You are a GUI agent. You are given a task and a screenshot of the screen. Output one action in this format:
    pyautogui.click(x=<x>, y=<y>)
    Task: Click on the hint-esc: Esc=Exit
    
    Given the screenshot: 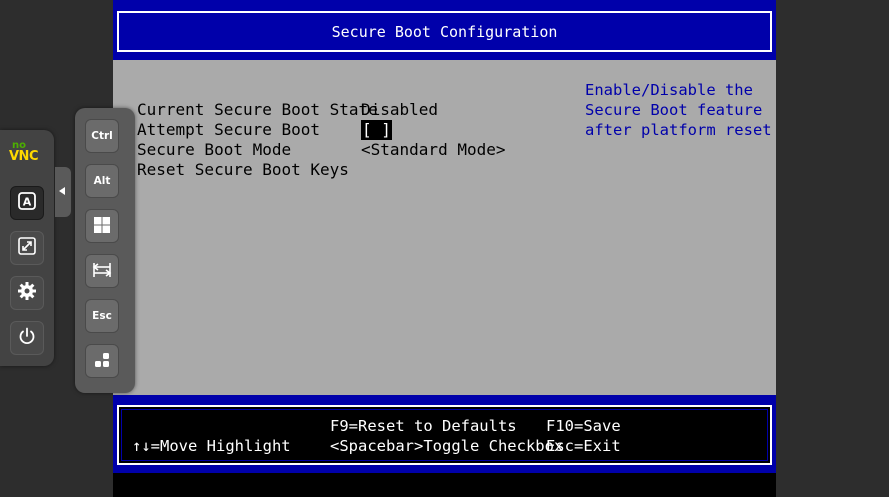 What is the action you would take?
    pyautogui.click(x=583, y=446)
    